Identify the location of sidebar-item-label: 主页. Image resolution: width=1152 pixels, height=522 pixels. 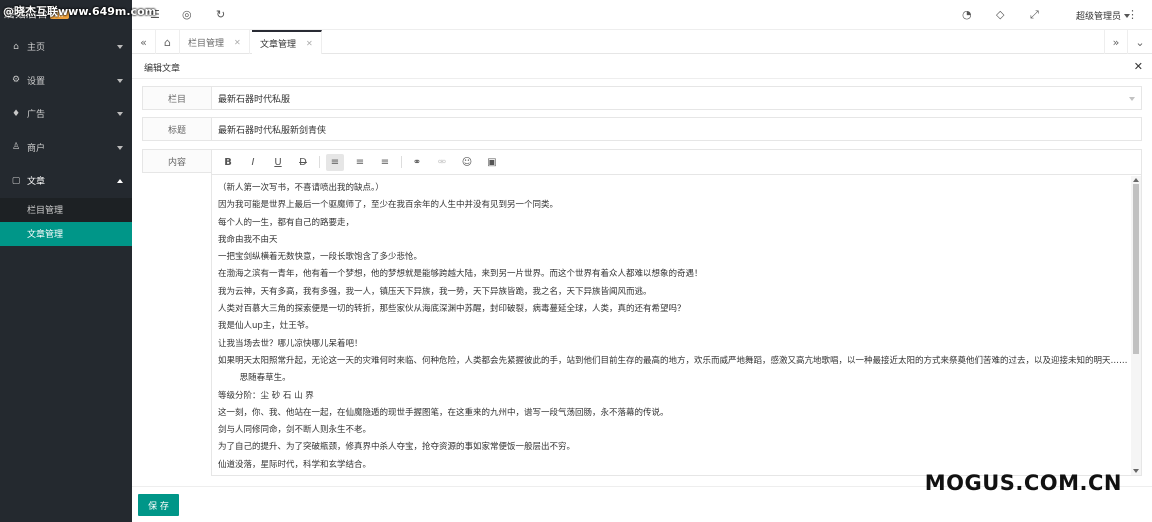
(36, 48).